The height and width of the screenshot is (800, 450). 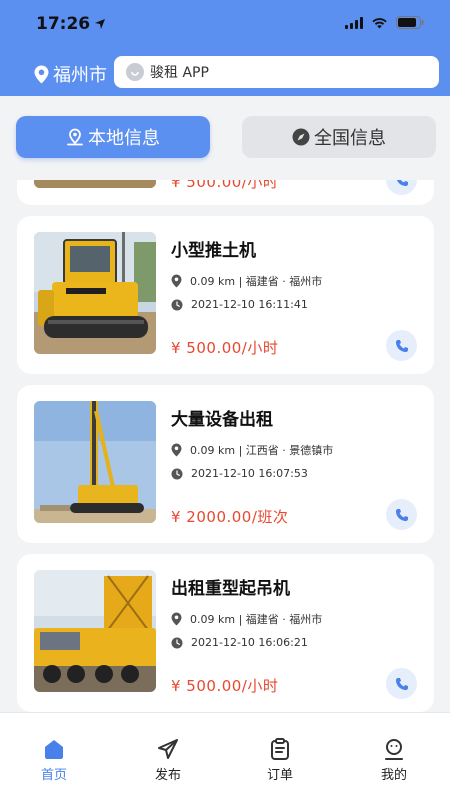 What do you see at coordinates (100, 24) in the screenshot?
I see `location-arrow-icon` at bounding box center [100, 24].